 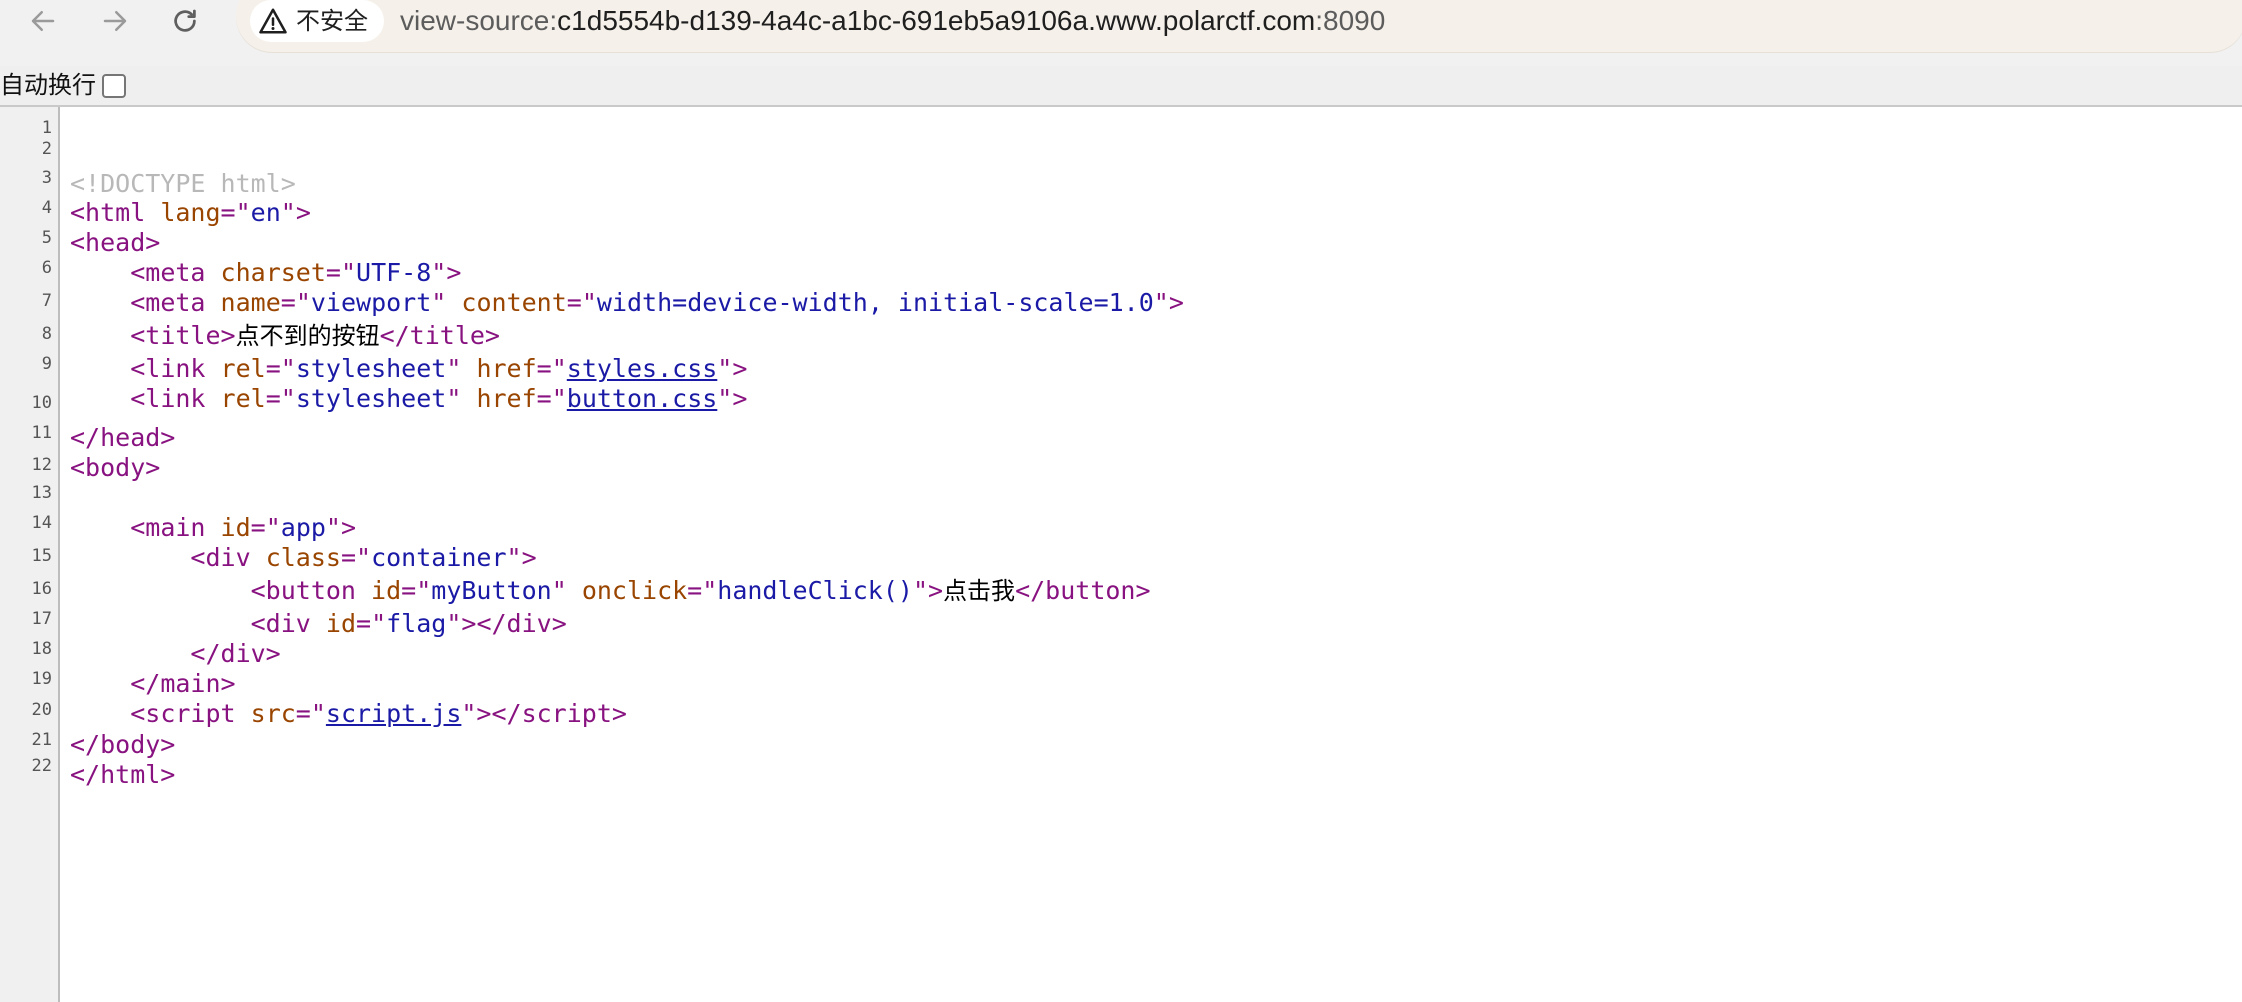 What do you see at coordinates (41, 619) in the screenshot?
I see `line-number: 17` at bounding box center [41, 619].